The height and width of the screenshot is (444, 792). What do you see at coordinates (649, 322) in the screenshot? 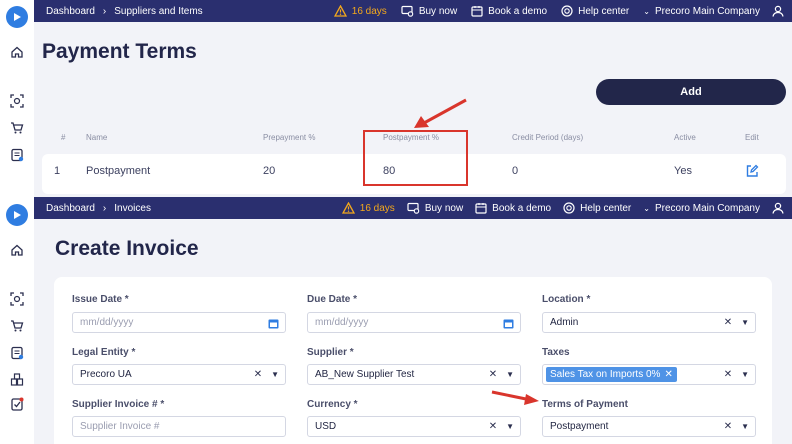
I see `location-select: Admin ✕ ▼` at bounding box center [649, 322].